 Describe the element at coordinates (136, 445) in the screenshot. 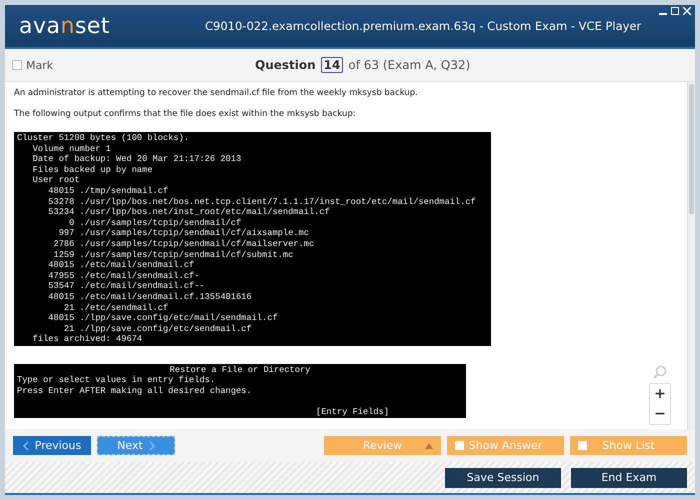

I see `next-button: Next` at that location.